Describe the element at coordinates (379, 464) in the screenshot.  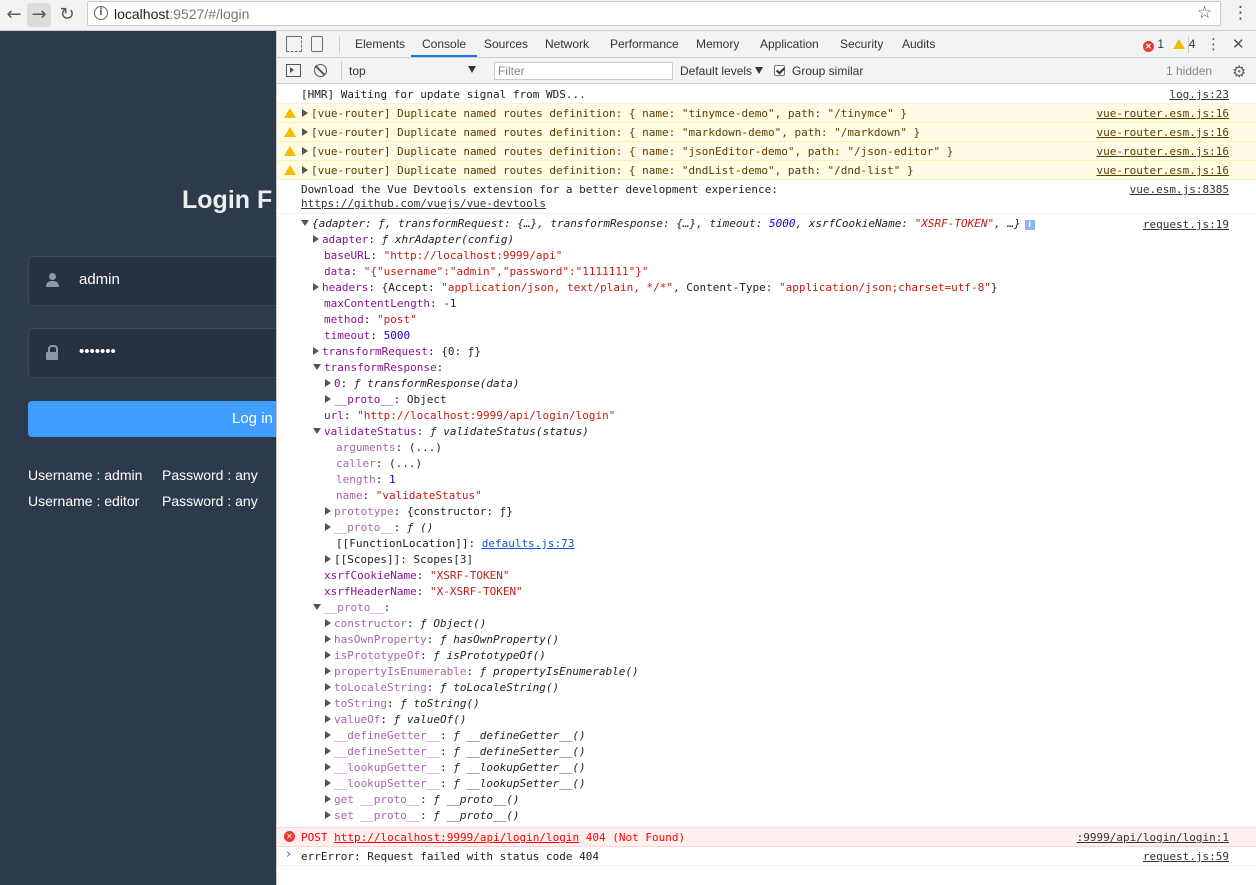
I see `tree-row: caller: (...)` at that location.